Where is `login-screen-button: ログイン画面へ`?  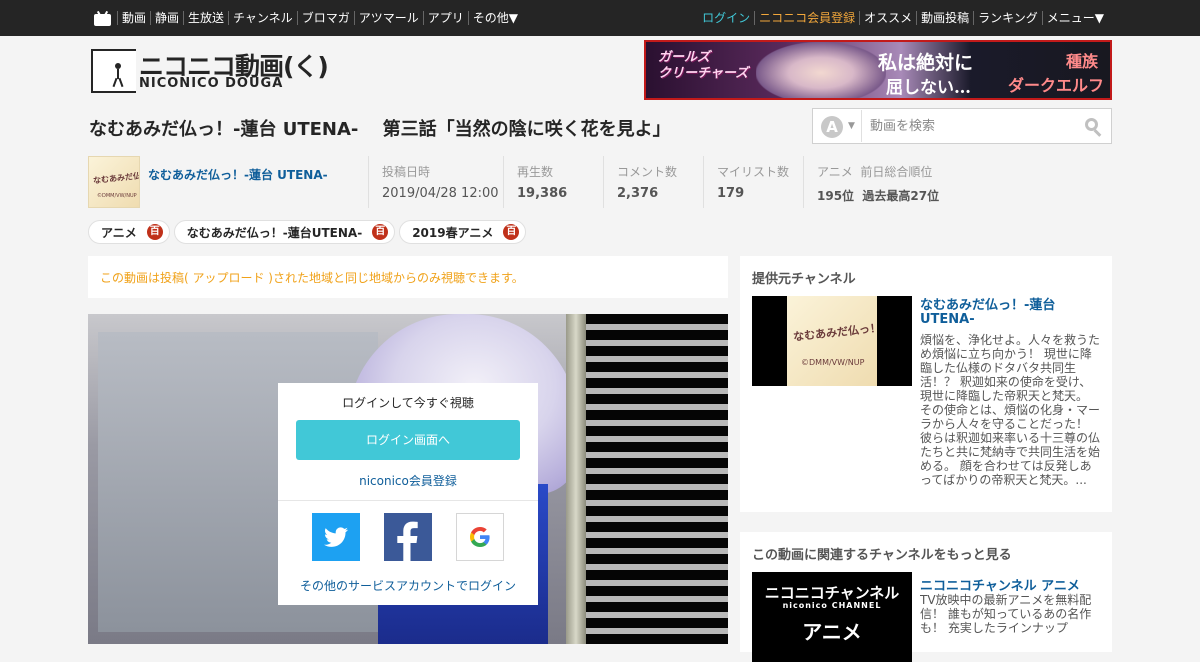
login-screen-button: ログイン画面へ is located at coordinates (408, 440).